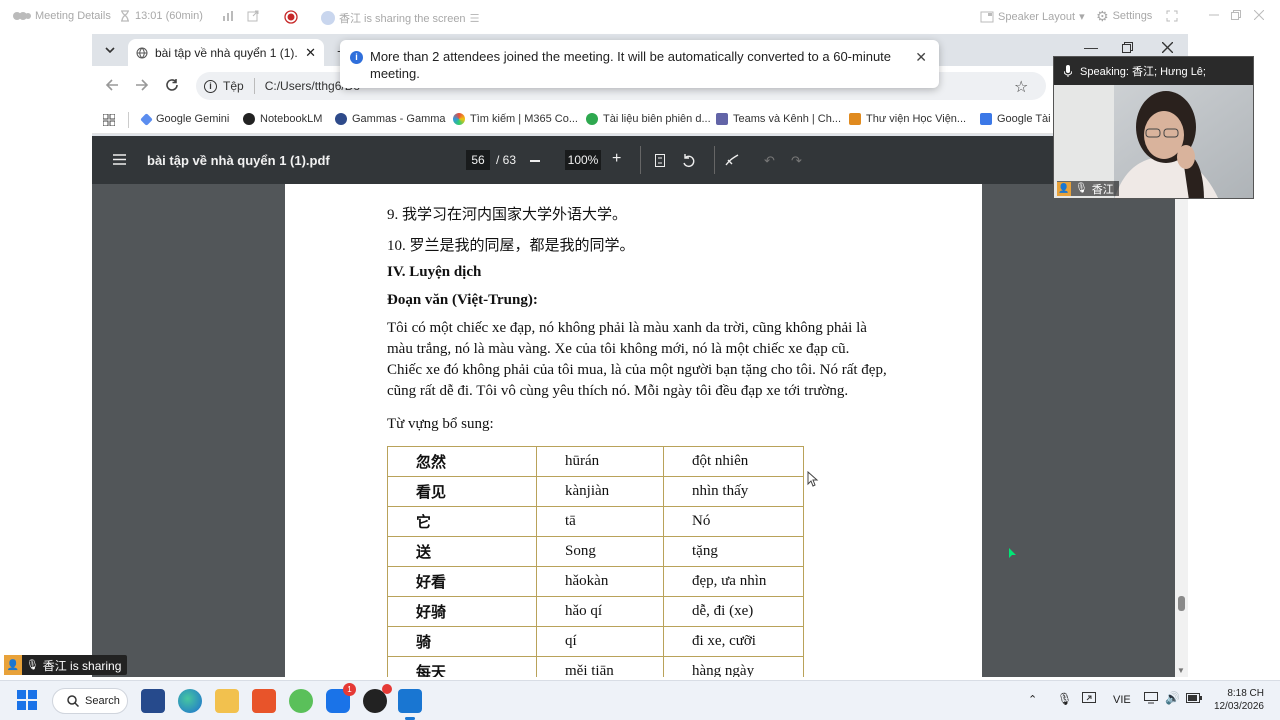  What do you see at coordinates (1181, 430) in the screenshot?
I see `pdf-scrollbar: ▼` at bounding box center [1181, 430].